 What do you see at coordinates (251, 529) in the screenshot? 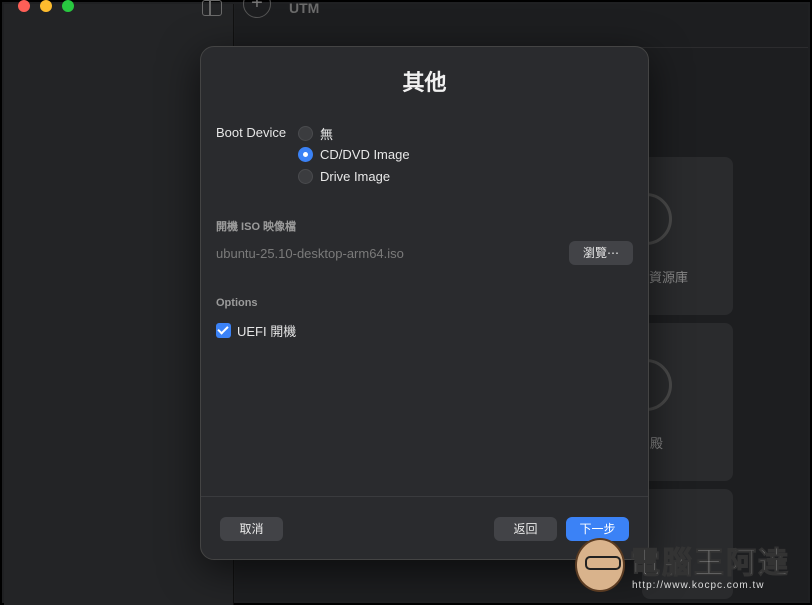
I see `cancel-button: 取消` at bounding box center [251, 529].